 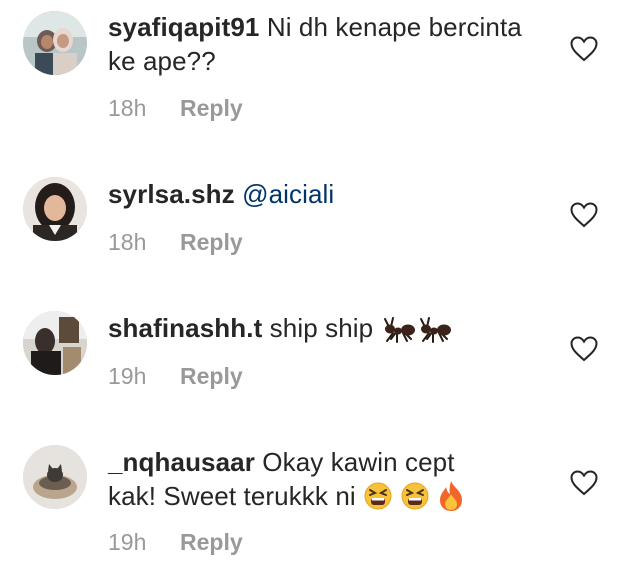 I want to click on outdoor-photo, so click(x=55, y=343).